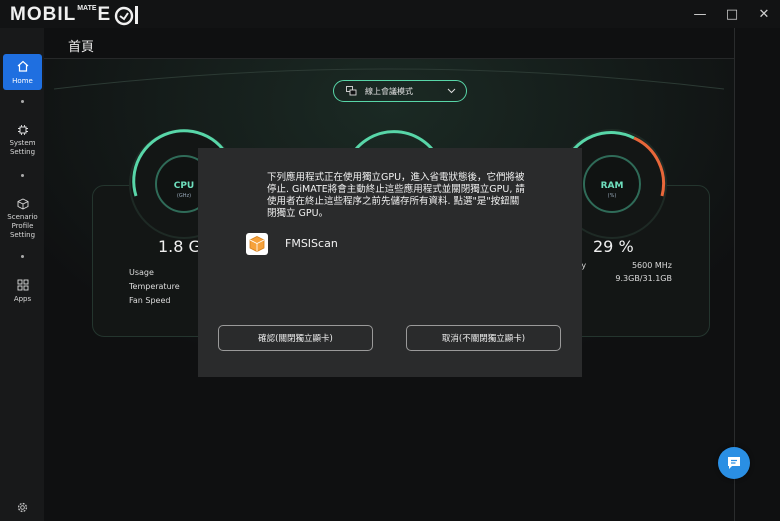 The height and width of the screenshot is (521, 780). Describe the element at coordinates (22, 66) in the screenshot. I see `home-icon` at that location.